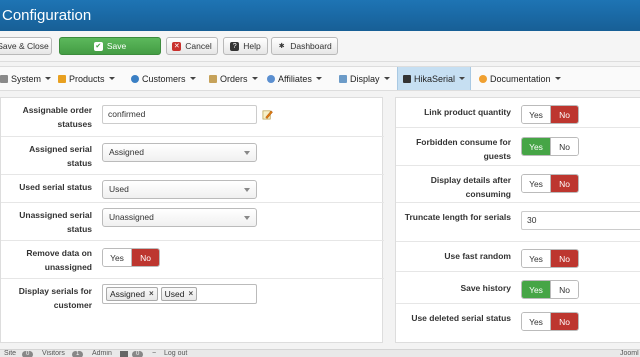  I want to click on assigned-serial-status-label: Assigned serial status, so click(60, 156).